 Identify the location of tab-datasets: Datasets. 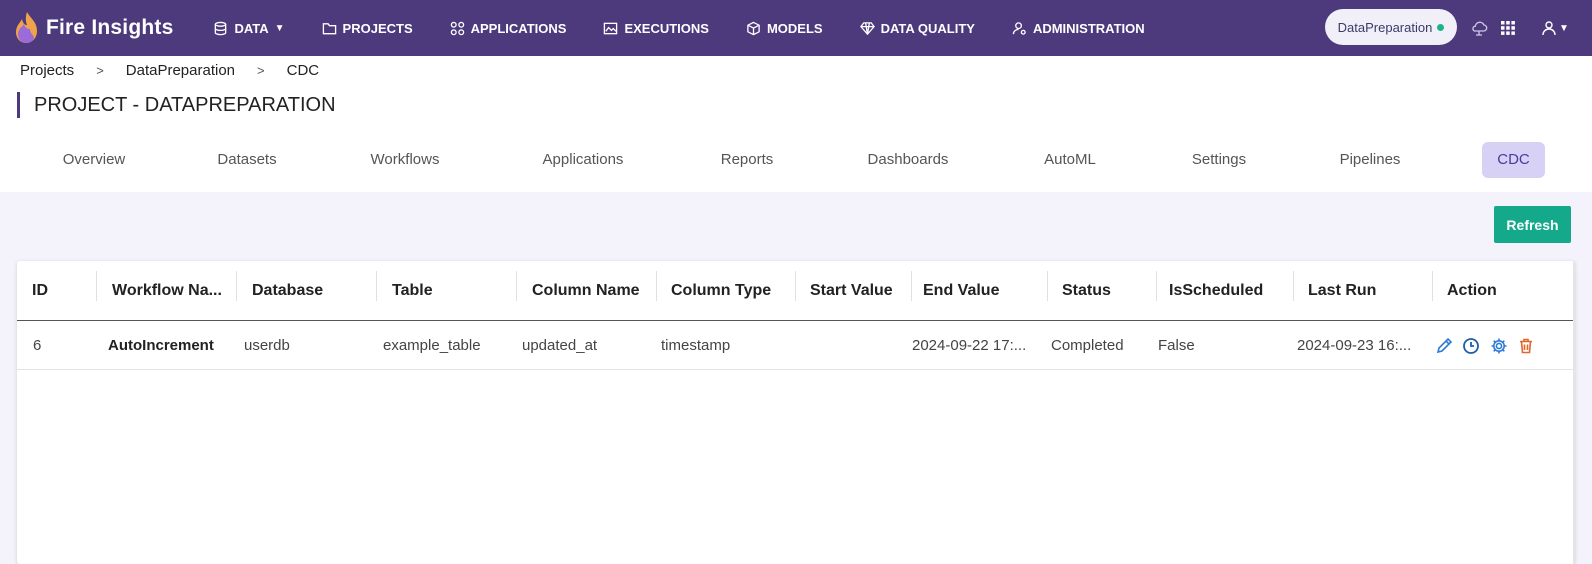
(247, 160).